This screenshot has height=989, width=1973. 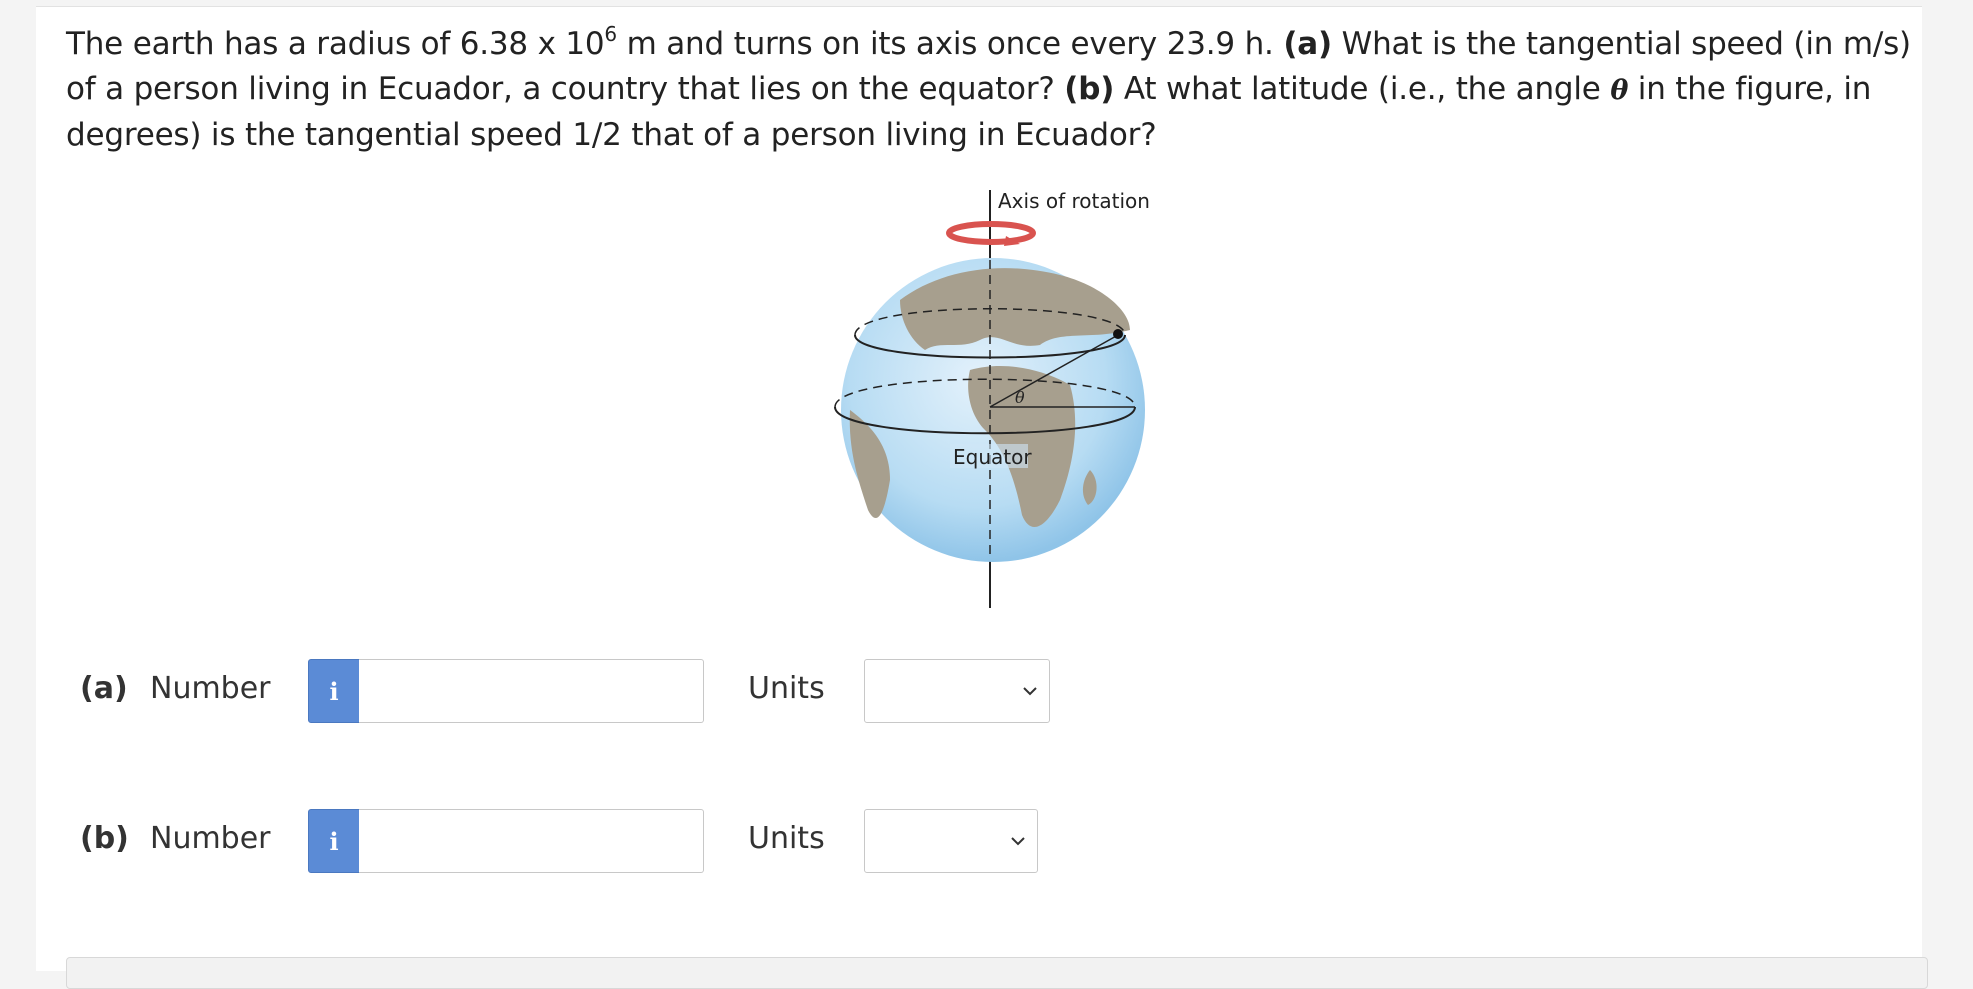 What do you see at coordinates (531, 691) in the screenshot?
I see `number-input-a` at bounding box center [531, 691].